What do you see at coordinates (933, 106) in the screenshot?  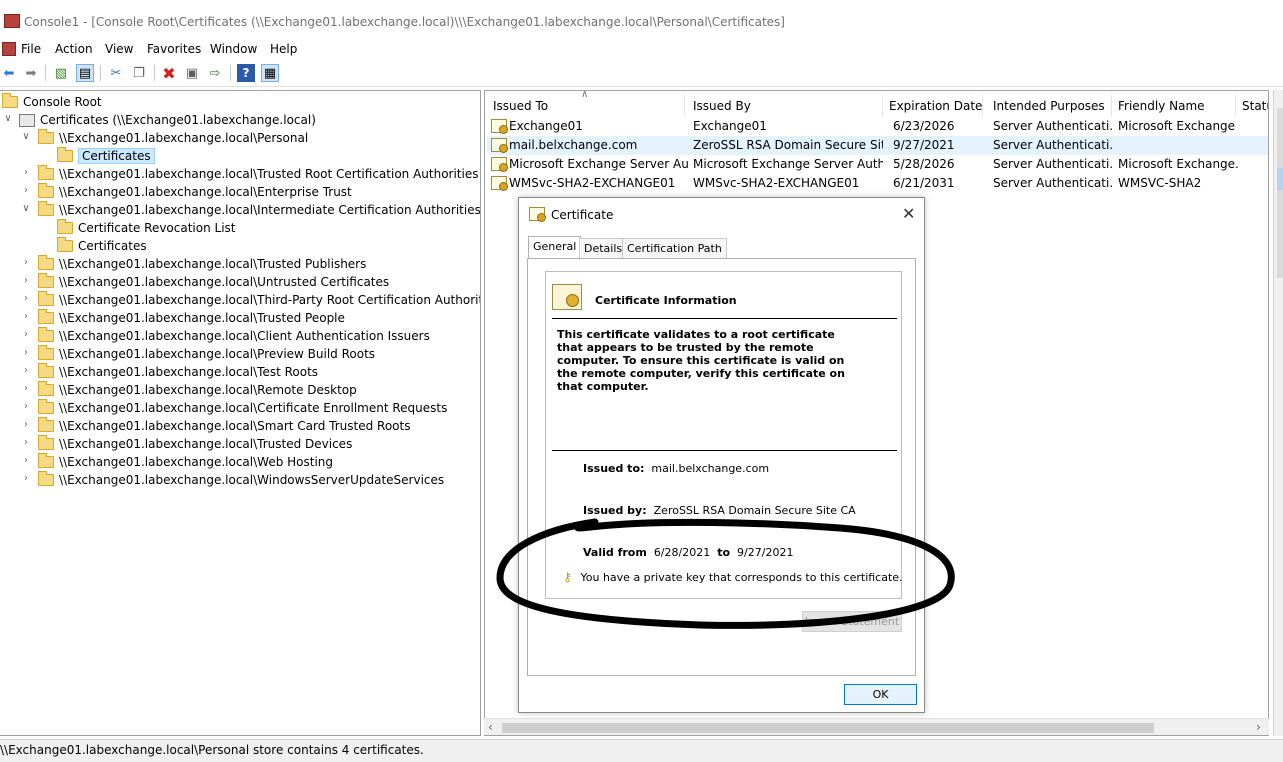 I see `column-expiration-date: Expiration Date` at bounding box center [933, 106].